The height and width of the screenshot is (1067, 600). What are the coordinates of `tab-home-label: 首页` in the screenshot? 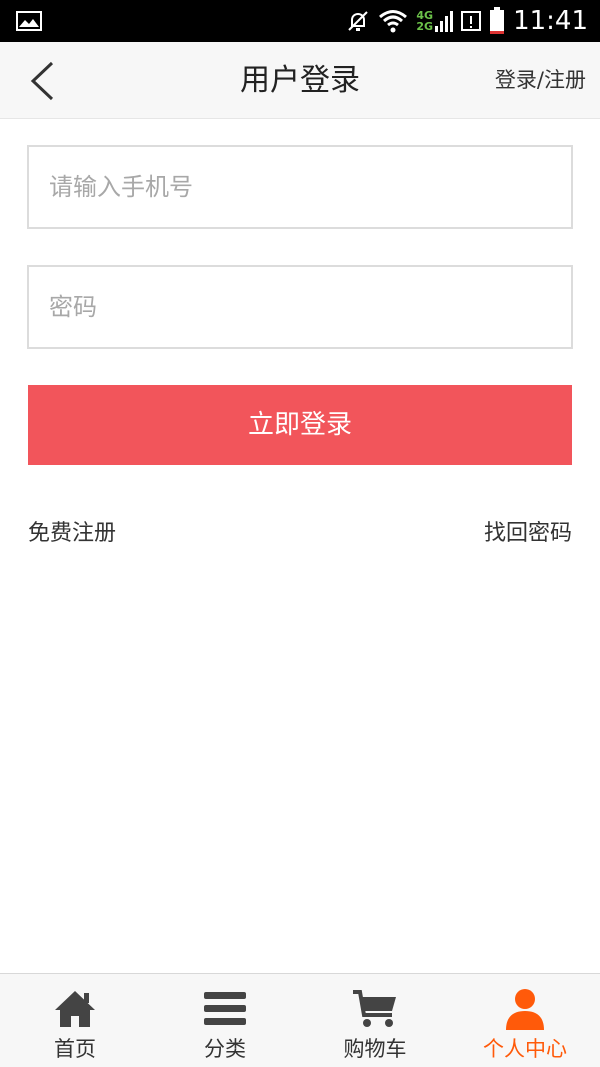 It's located at (75, 1049).